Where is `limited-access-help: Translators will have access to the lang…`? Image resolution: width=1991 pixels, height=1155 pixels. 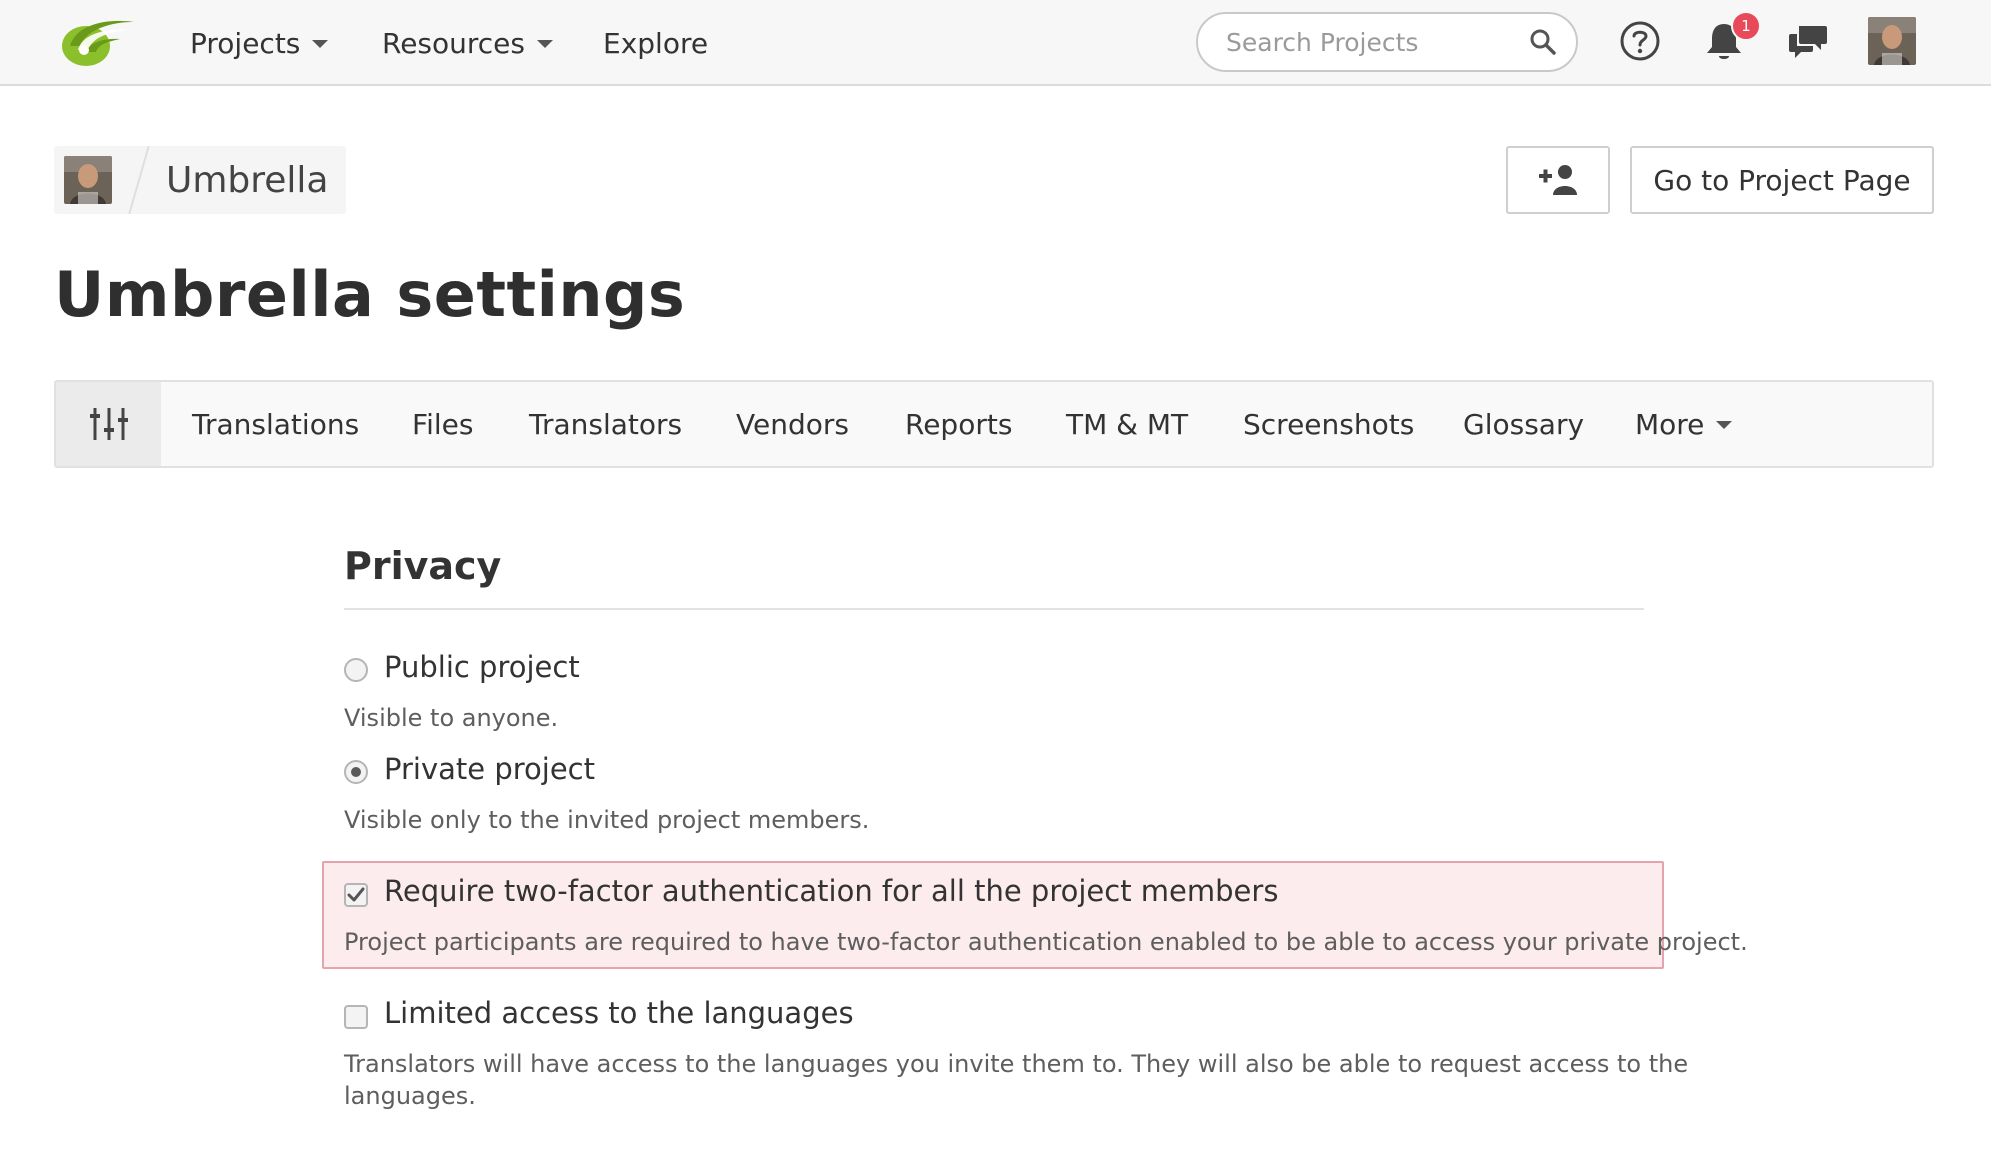
limited-access-help: Translators will have access to the lang… is located at coordinates (1016, 1064).